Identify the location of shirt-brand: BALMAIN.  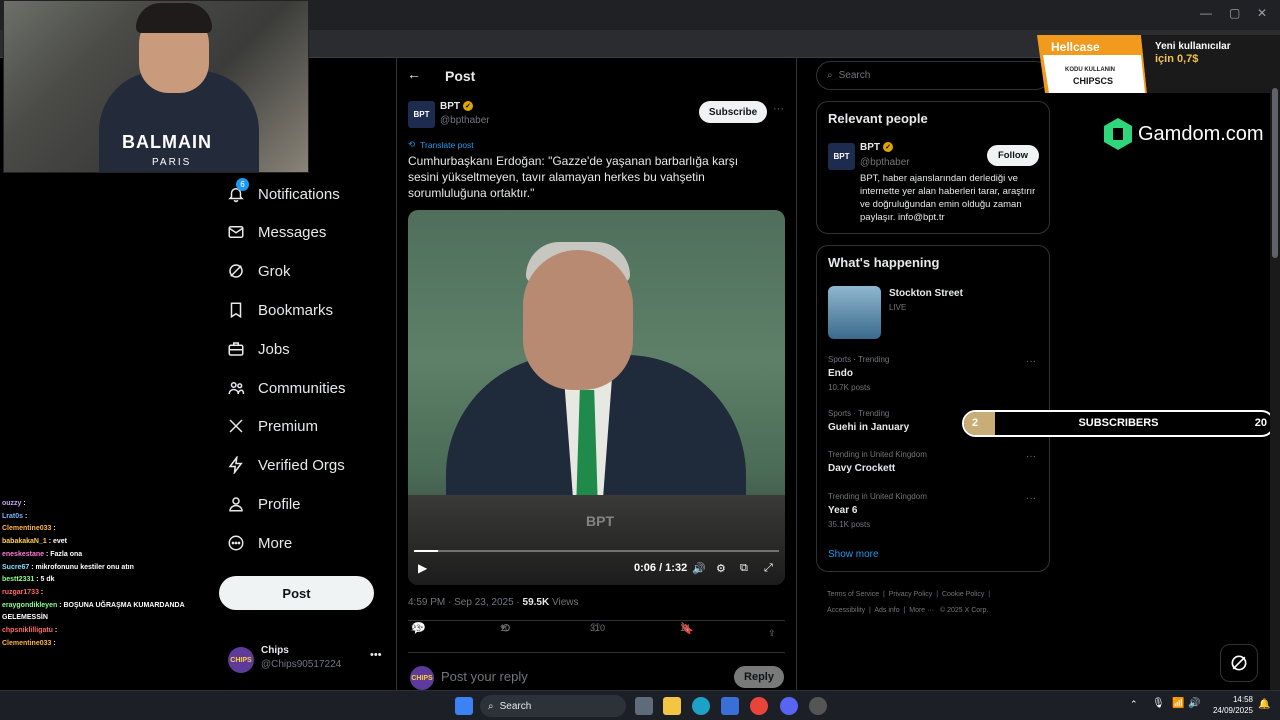
(167, 142).